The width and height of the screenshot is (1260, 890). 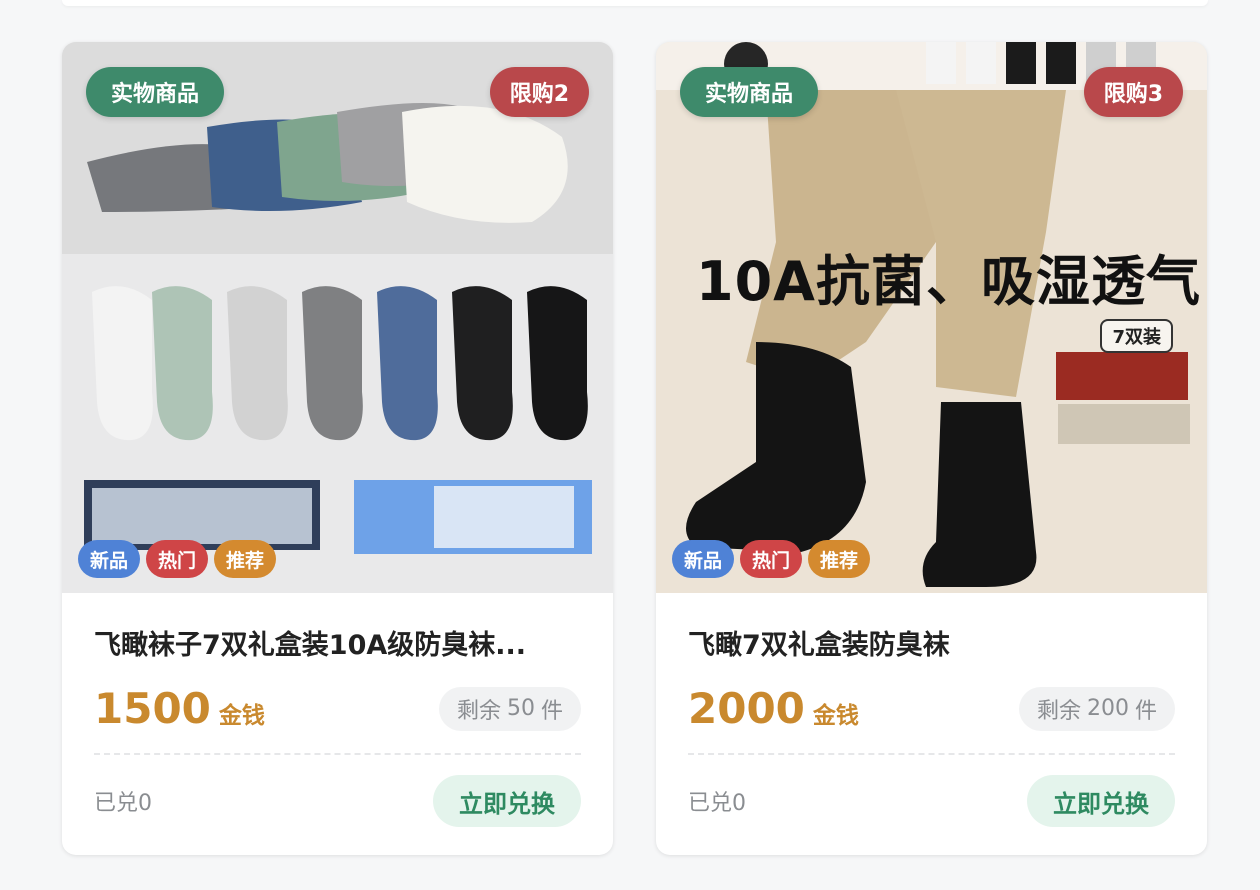 What do you see at coordinates (152, 708) in the screenshot?
I see `price-value: 1500` at bounding box center [152, 708].